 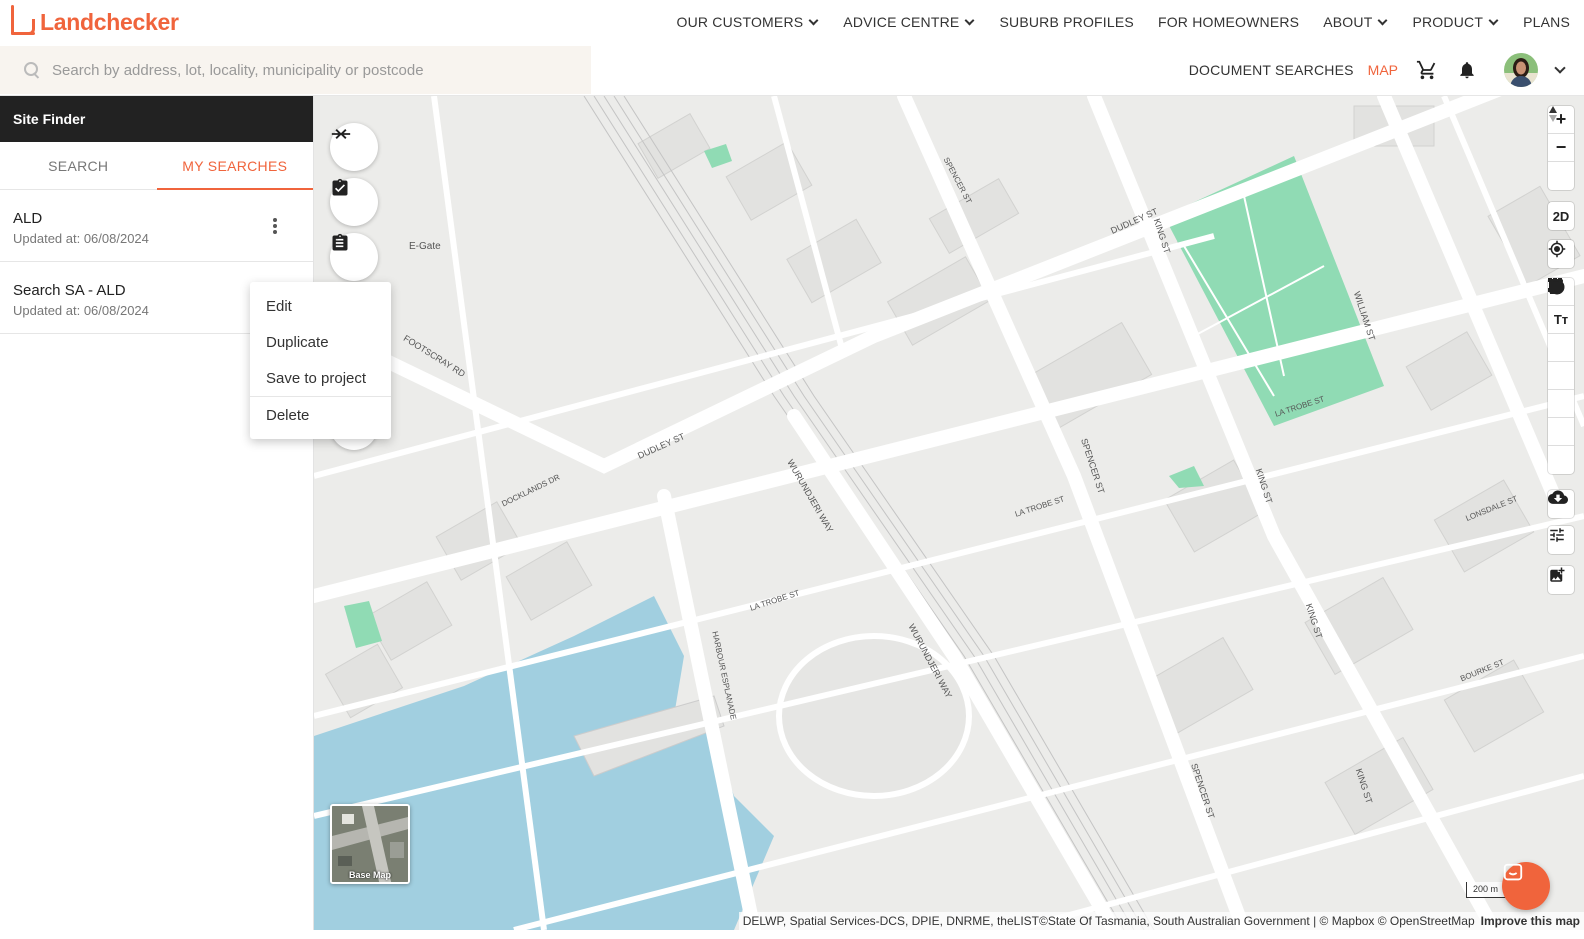 What do you see at coordinates (320, 378) in the screenshot?
I see `menu-item-save-to-project: Save to project` at bounding box center [320, 378].